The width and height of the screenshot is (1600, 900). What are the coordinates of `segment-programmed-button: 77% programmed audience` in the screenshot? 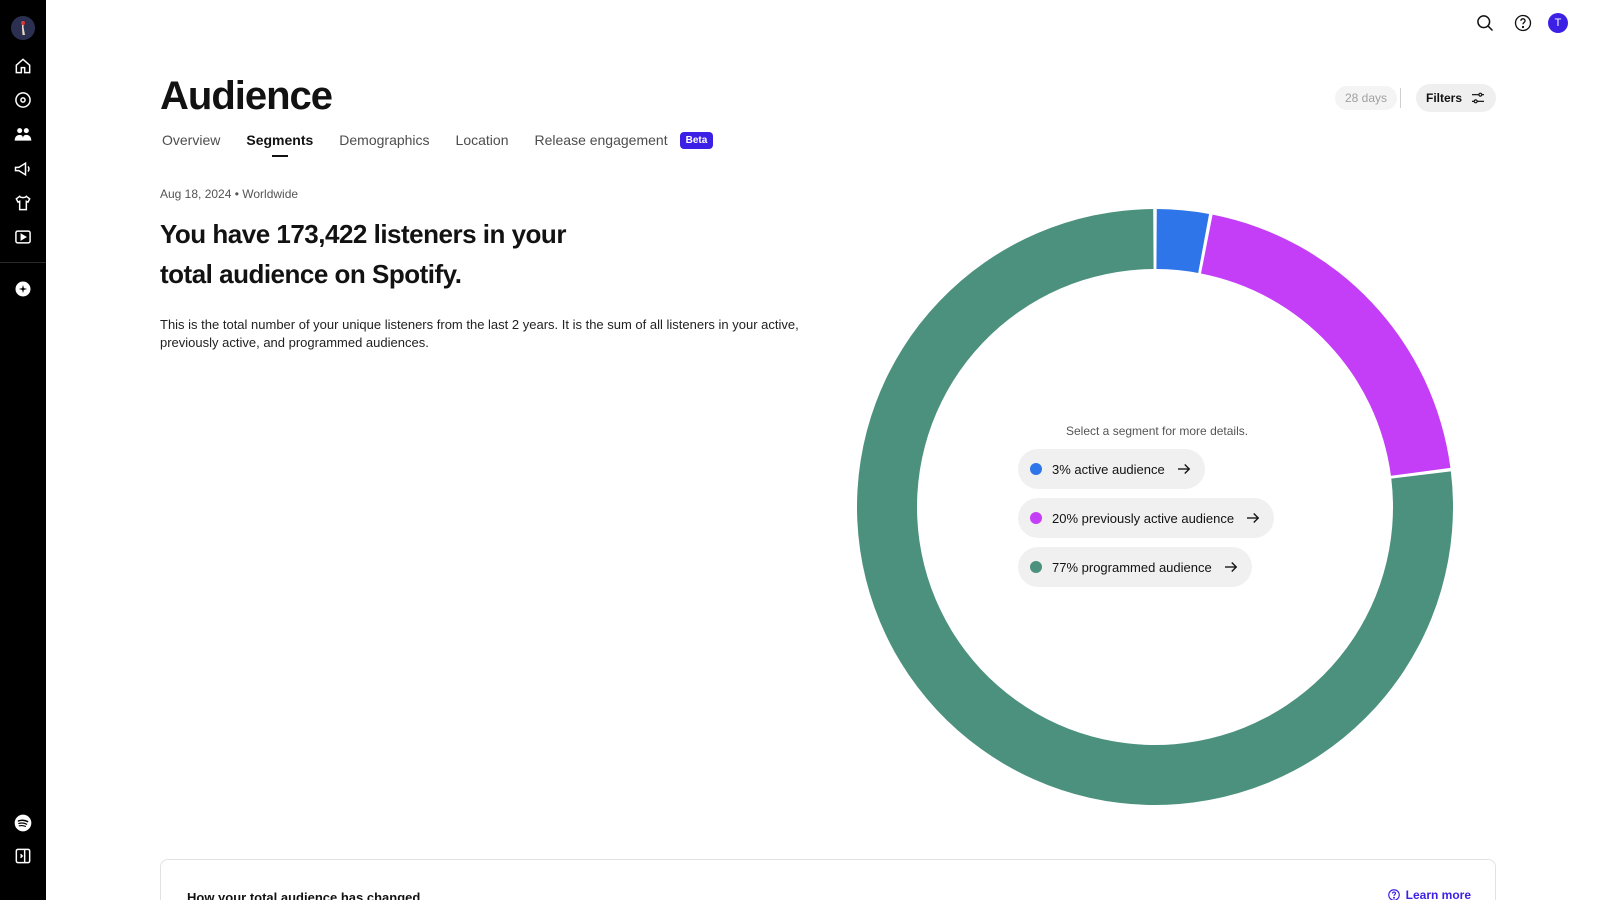 It's located at (1135, 567).